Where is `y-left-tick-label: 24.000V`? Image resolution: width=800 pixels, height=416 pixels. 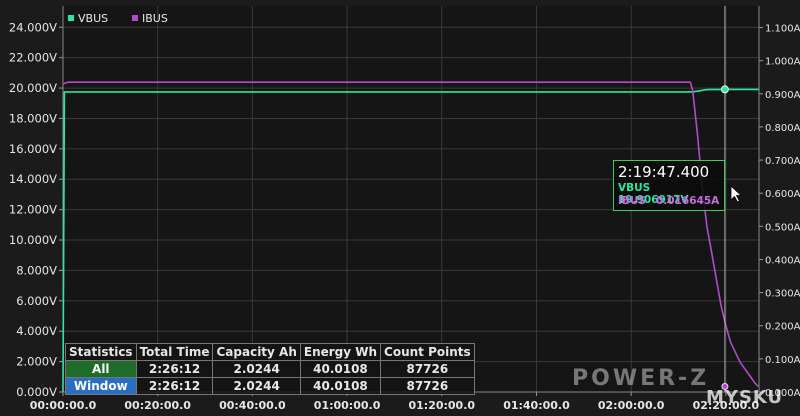
y-left-tick-label: 24.000V is located at coordinates (33, 27).